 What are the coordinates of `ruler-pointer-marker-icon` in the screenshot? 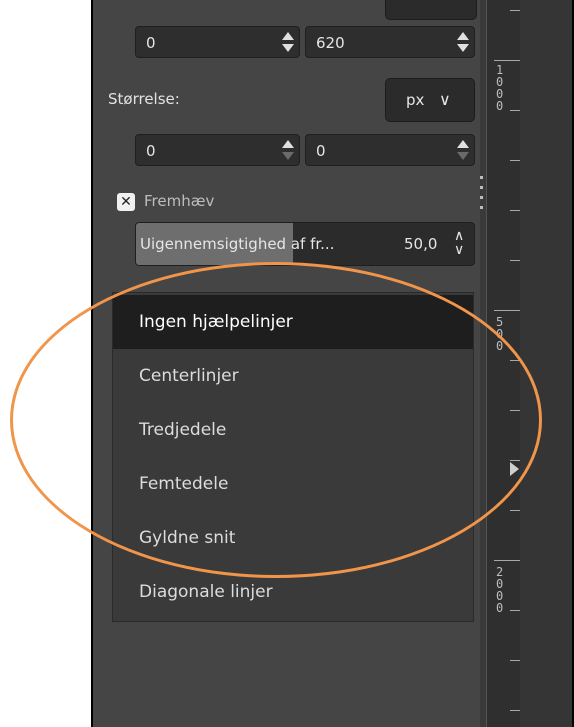 It's located at (514, 469).